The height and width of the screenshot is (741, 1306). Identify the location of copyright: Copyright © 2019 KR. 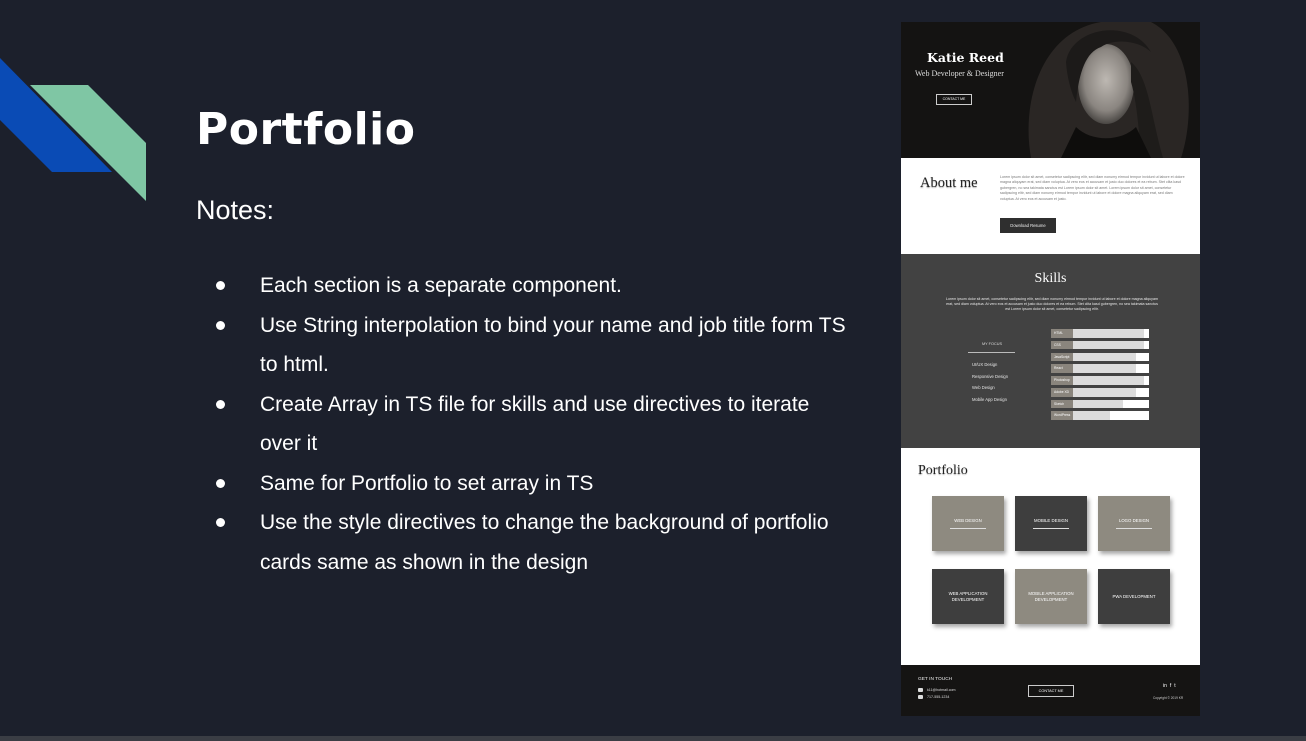
(1168, 698).